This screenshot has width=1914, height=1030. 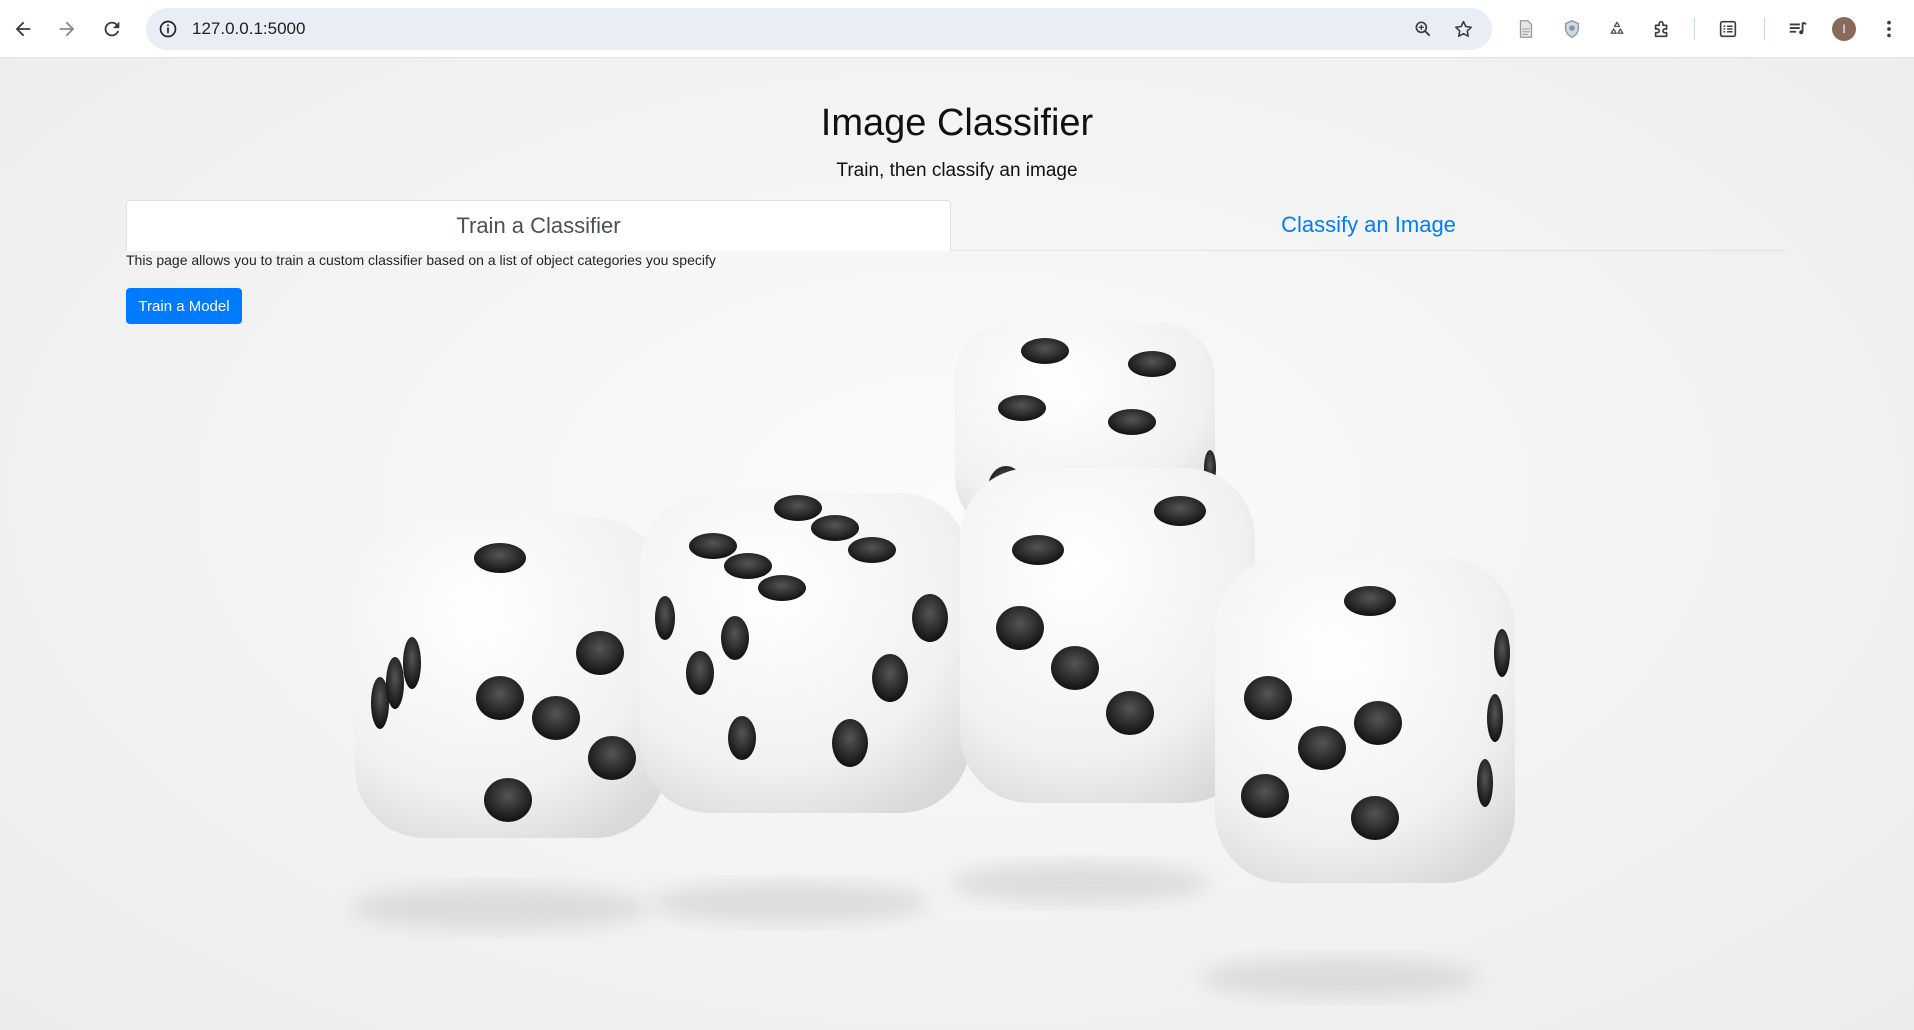 What do you see at coordinates (67, 29) in the screenshot?
I see `forward-icon` at bounding box center [67, 29].